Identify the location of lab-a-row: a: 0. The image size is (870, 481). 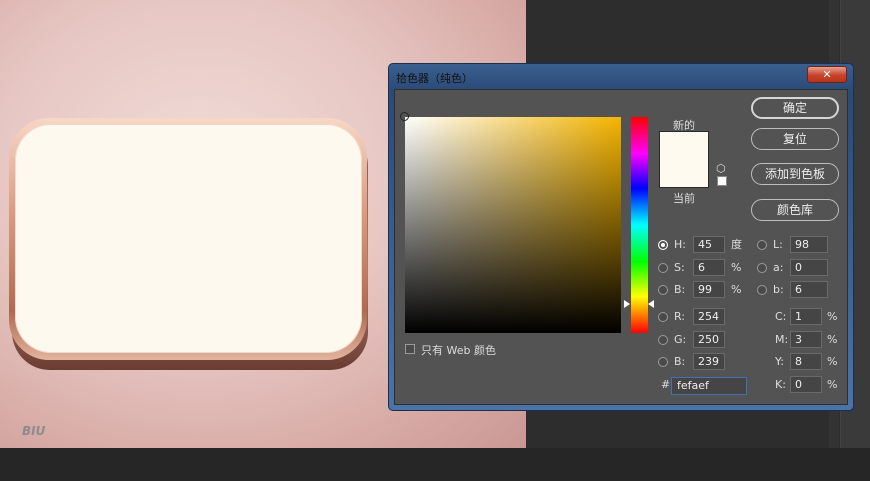
(797, 268).